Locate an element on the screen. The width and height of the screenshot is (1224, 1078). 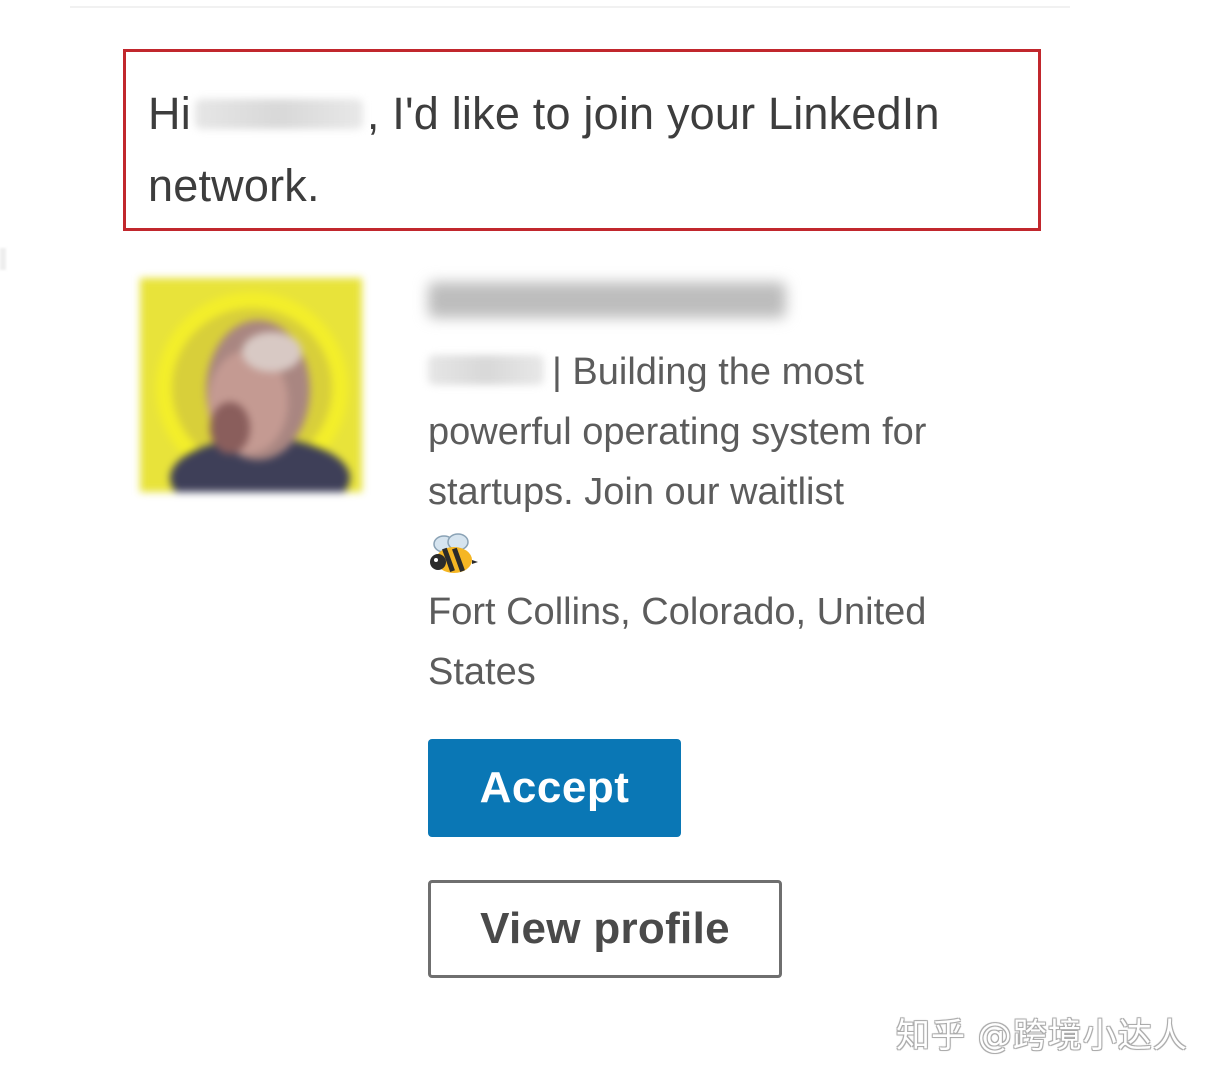
view-profile-button: View profile is located at coordinates (605, 929).